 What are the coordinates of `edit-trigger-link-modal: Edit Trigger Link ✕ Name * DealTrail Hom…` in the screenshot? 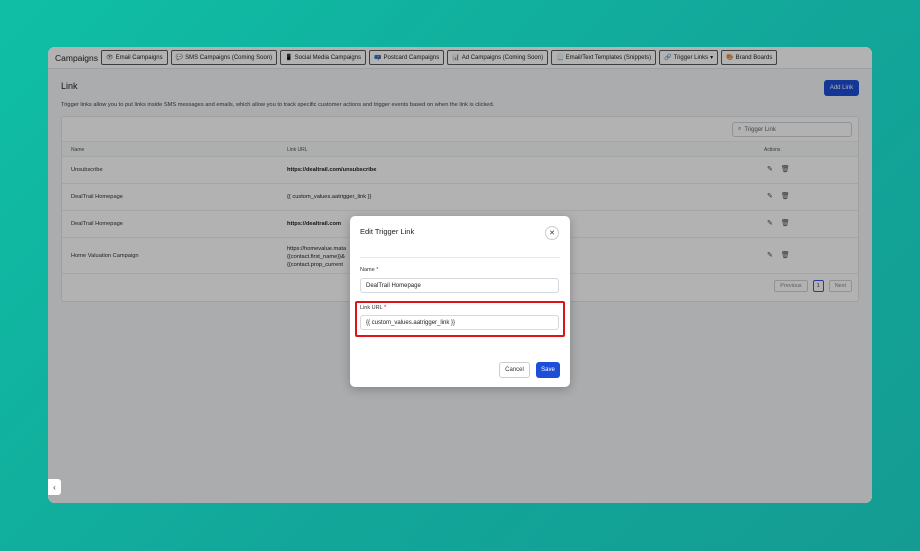 It's located at (460, 301).